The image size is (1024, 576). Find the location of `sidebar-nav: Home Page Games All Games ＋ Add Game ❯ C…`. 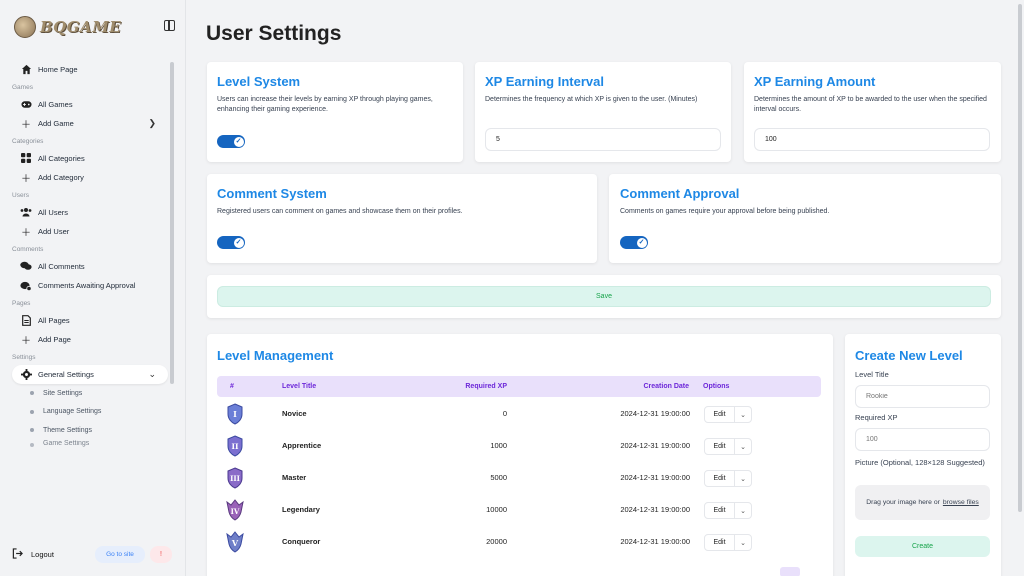

sidebar-nav: Home Page Games All Games ＋ Add Game ❯ C… is located at coordinates (90, 255).